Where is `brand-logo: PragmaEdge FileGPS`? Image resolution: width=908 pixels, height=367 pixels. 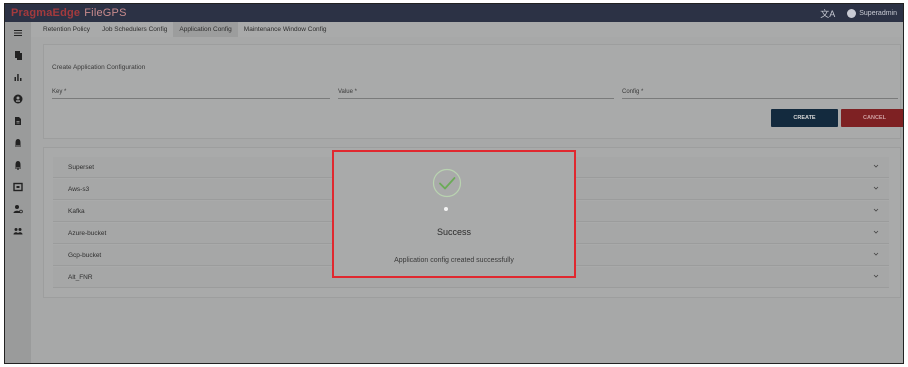 brand-logo: PragmaEdge FileGPS is located at coordinates (69, 13).